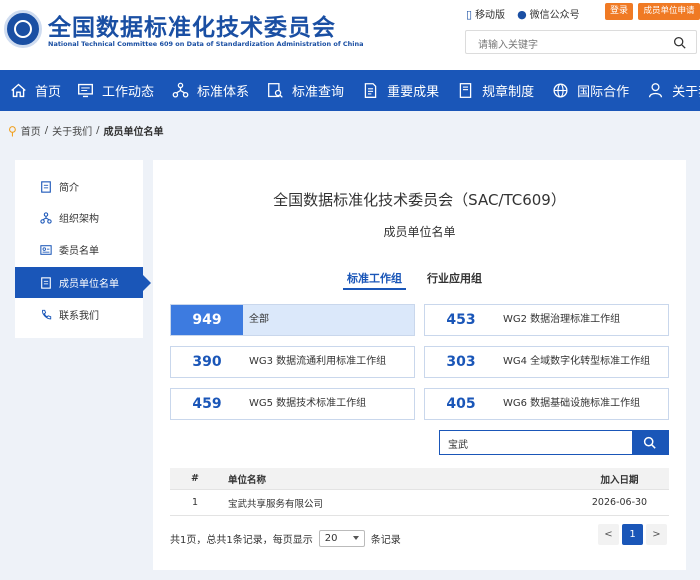 This screenshot has width=700, height=580. What do you see at coordinates (548, 13) in the screenshot?
I see `wechat-link: ● 微信公众号` at bounding box center [548, 13].